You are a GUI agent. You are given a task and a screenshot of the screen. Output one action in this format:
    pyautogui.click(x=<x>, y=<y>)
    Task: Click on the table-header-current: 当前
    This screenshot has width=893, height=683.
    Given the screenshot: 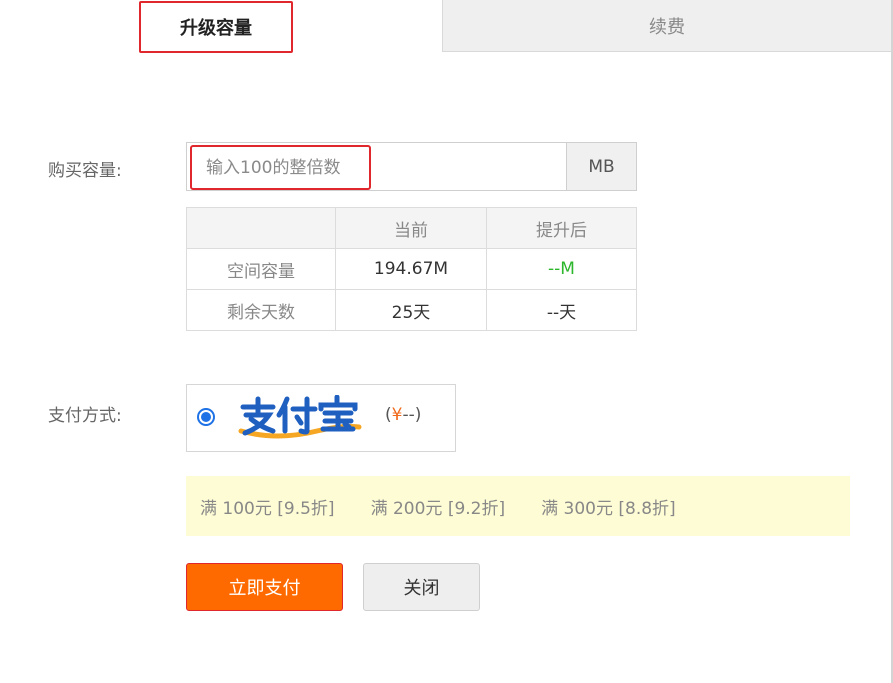 What is the action you would take?
    pyautogui.click(x=411, y=228)
    